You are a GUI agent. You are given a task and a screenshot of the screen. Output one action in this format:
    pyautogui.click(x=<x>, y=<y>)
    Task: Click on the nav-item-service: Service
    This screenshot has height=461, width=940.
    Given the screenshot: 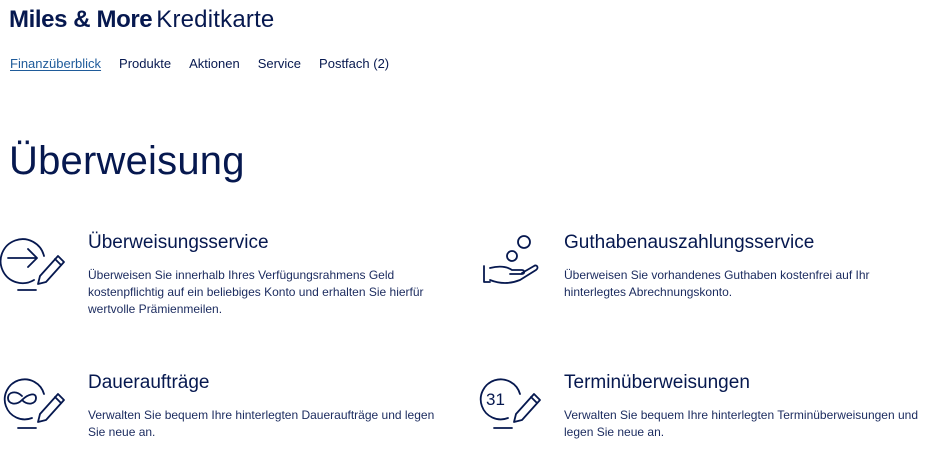 What is the action you would take?
    pyautogui.click(x=279, y=64)
    